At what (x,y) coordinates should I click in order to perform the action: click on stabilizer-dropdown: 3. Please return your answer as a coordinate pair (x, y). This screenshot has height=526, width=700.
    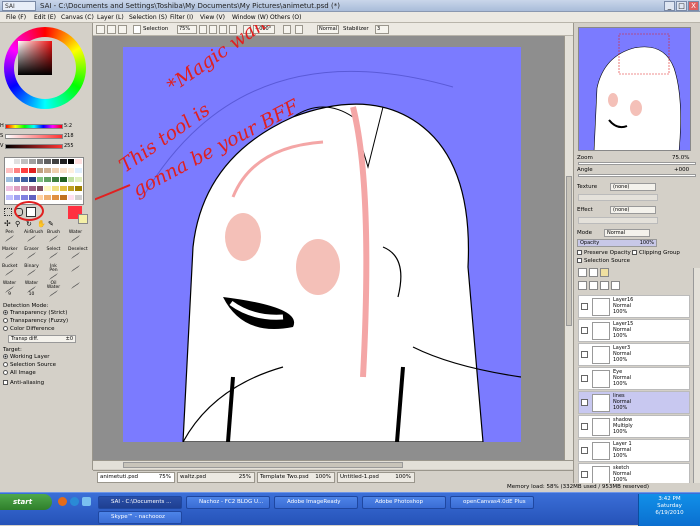
    Looking at the image, I should click on (382, 29).